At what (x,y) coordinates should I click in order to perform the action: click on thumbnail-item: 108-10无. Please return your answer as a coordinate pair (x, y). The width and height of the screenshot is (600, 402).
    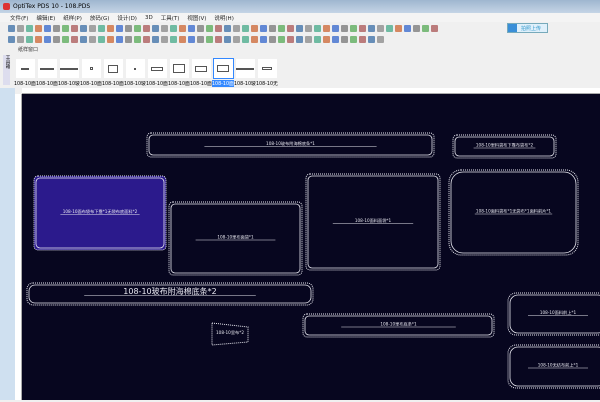
    Looking at the image, I should click on (267, 71).